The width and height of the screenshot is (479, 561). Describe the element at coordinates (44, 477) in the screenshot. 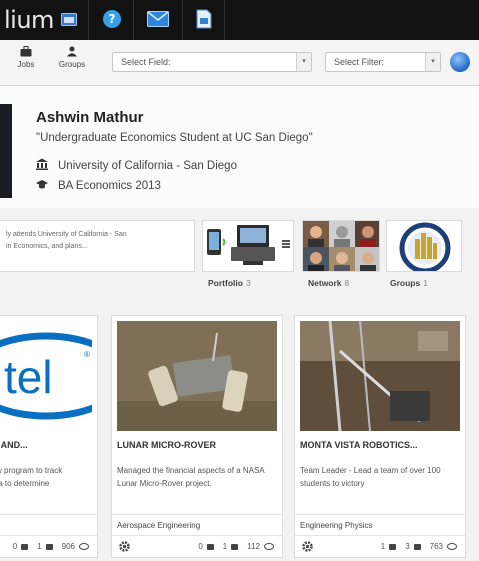

I see `card-description: w program to track ta to determine` at that location.